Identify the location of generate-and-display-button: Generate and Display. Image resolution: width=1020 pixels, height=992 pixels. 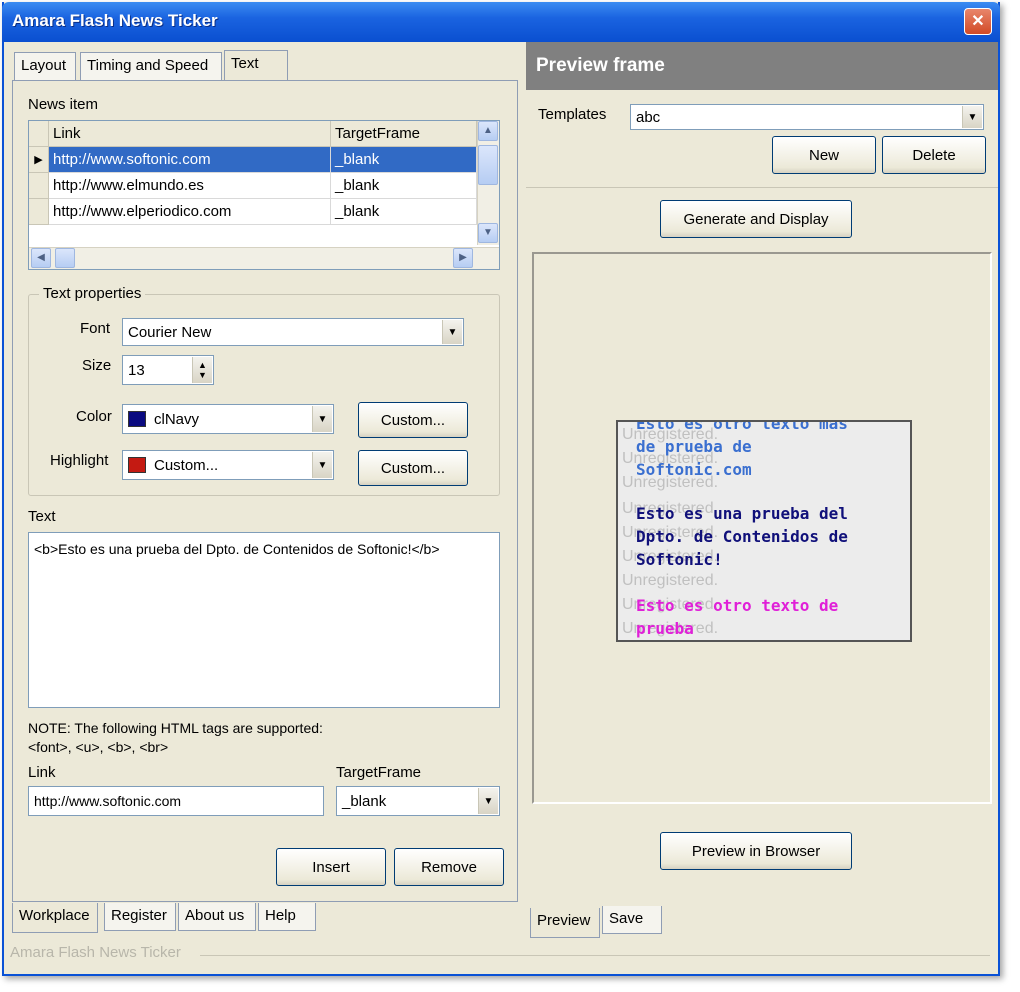
(756, 219).